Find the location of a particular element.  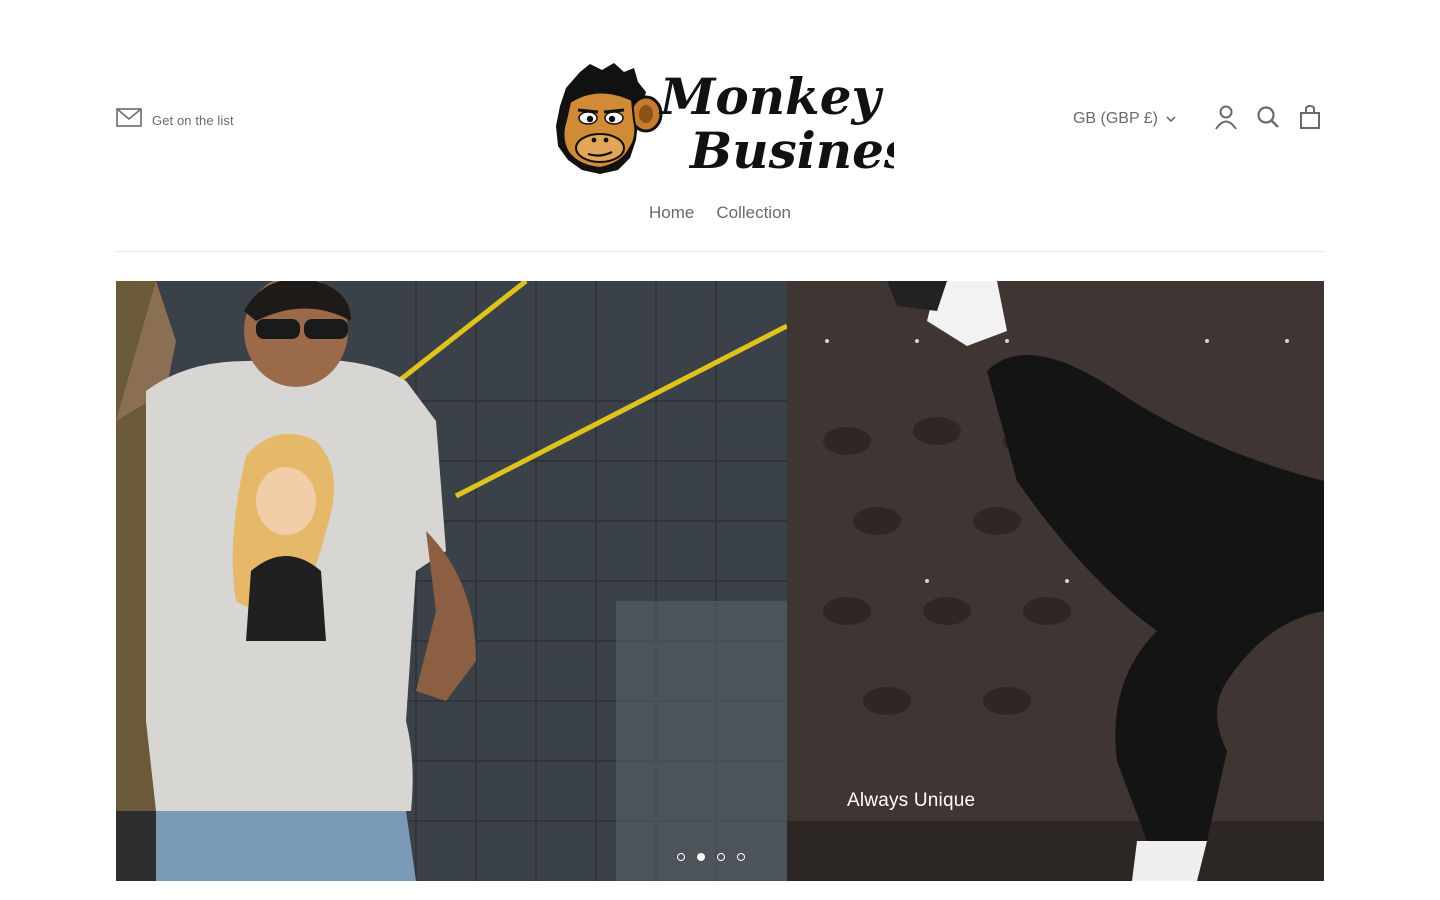

search-button is located at coordinates (1268, 119).